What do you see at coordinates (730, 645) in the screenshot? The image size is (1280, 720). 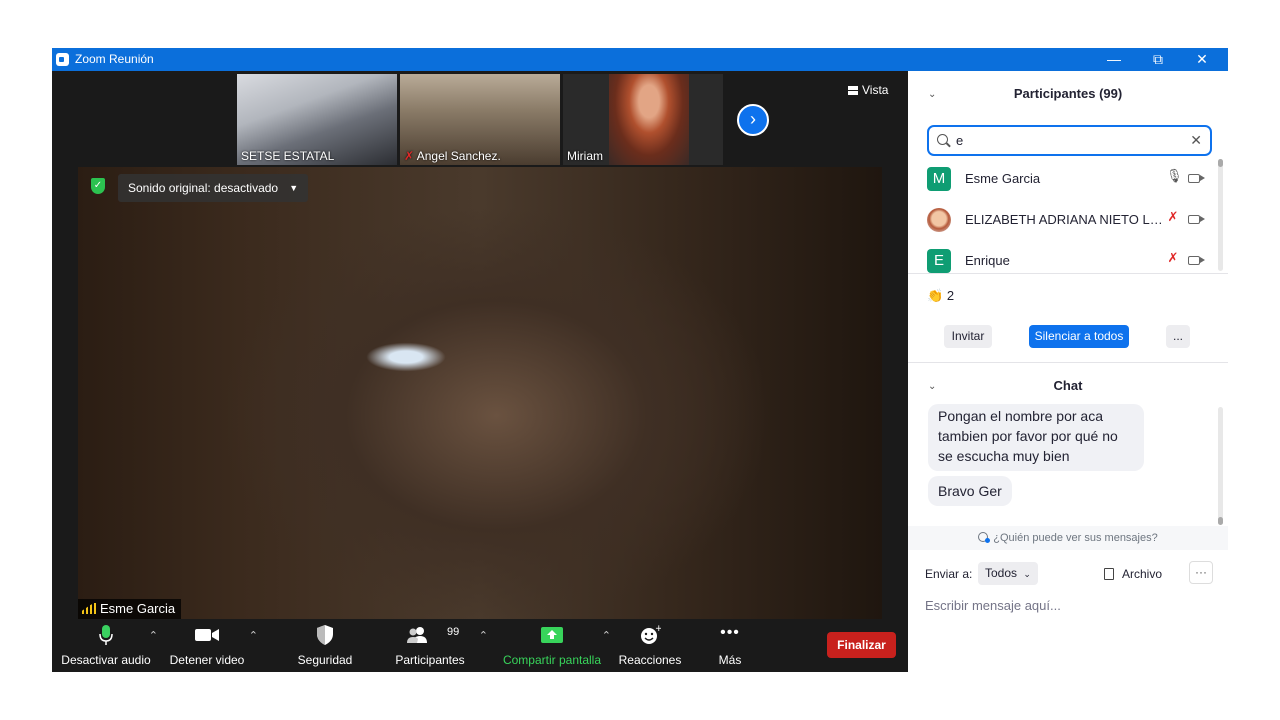 I see `more-button: ••• Más` at bounding box center [730, 645].